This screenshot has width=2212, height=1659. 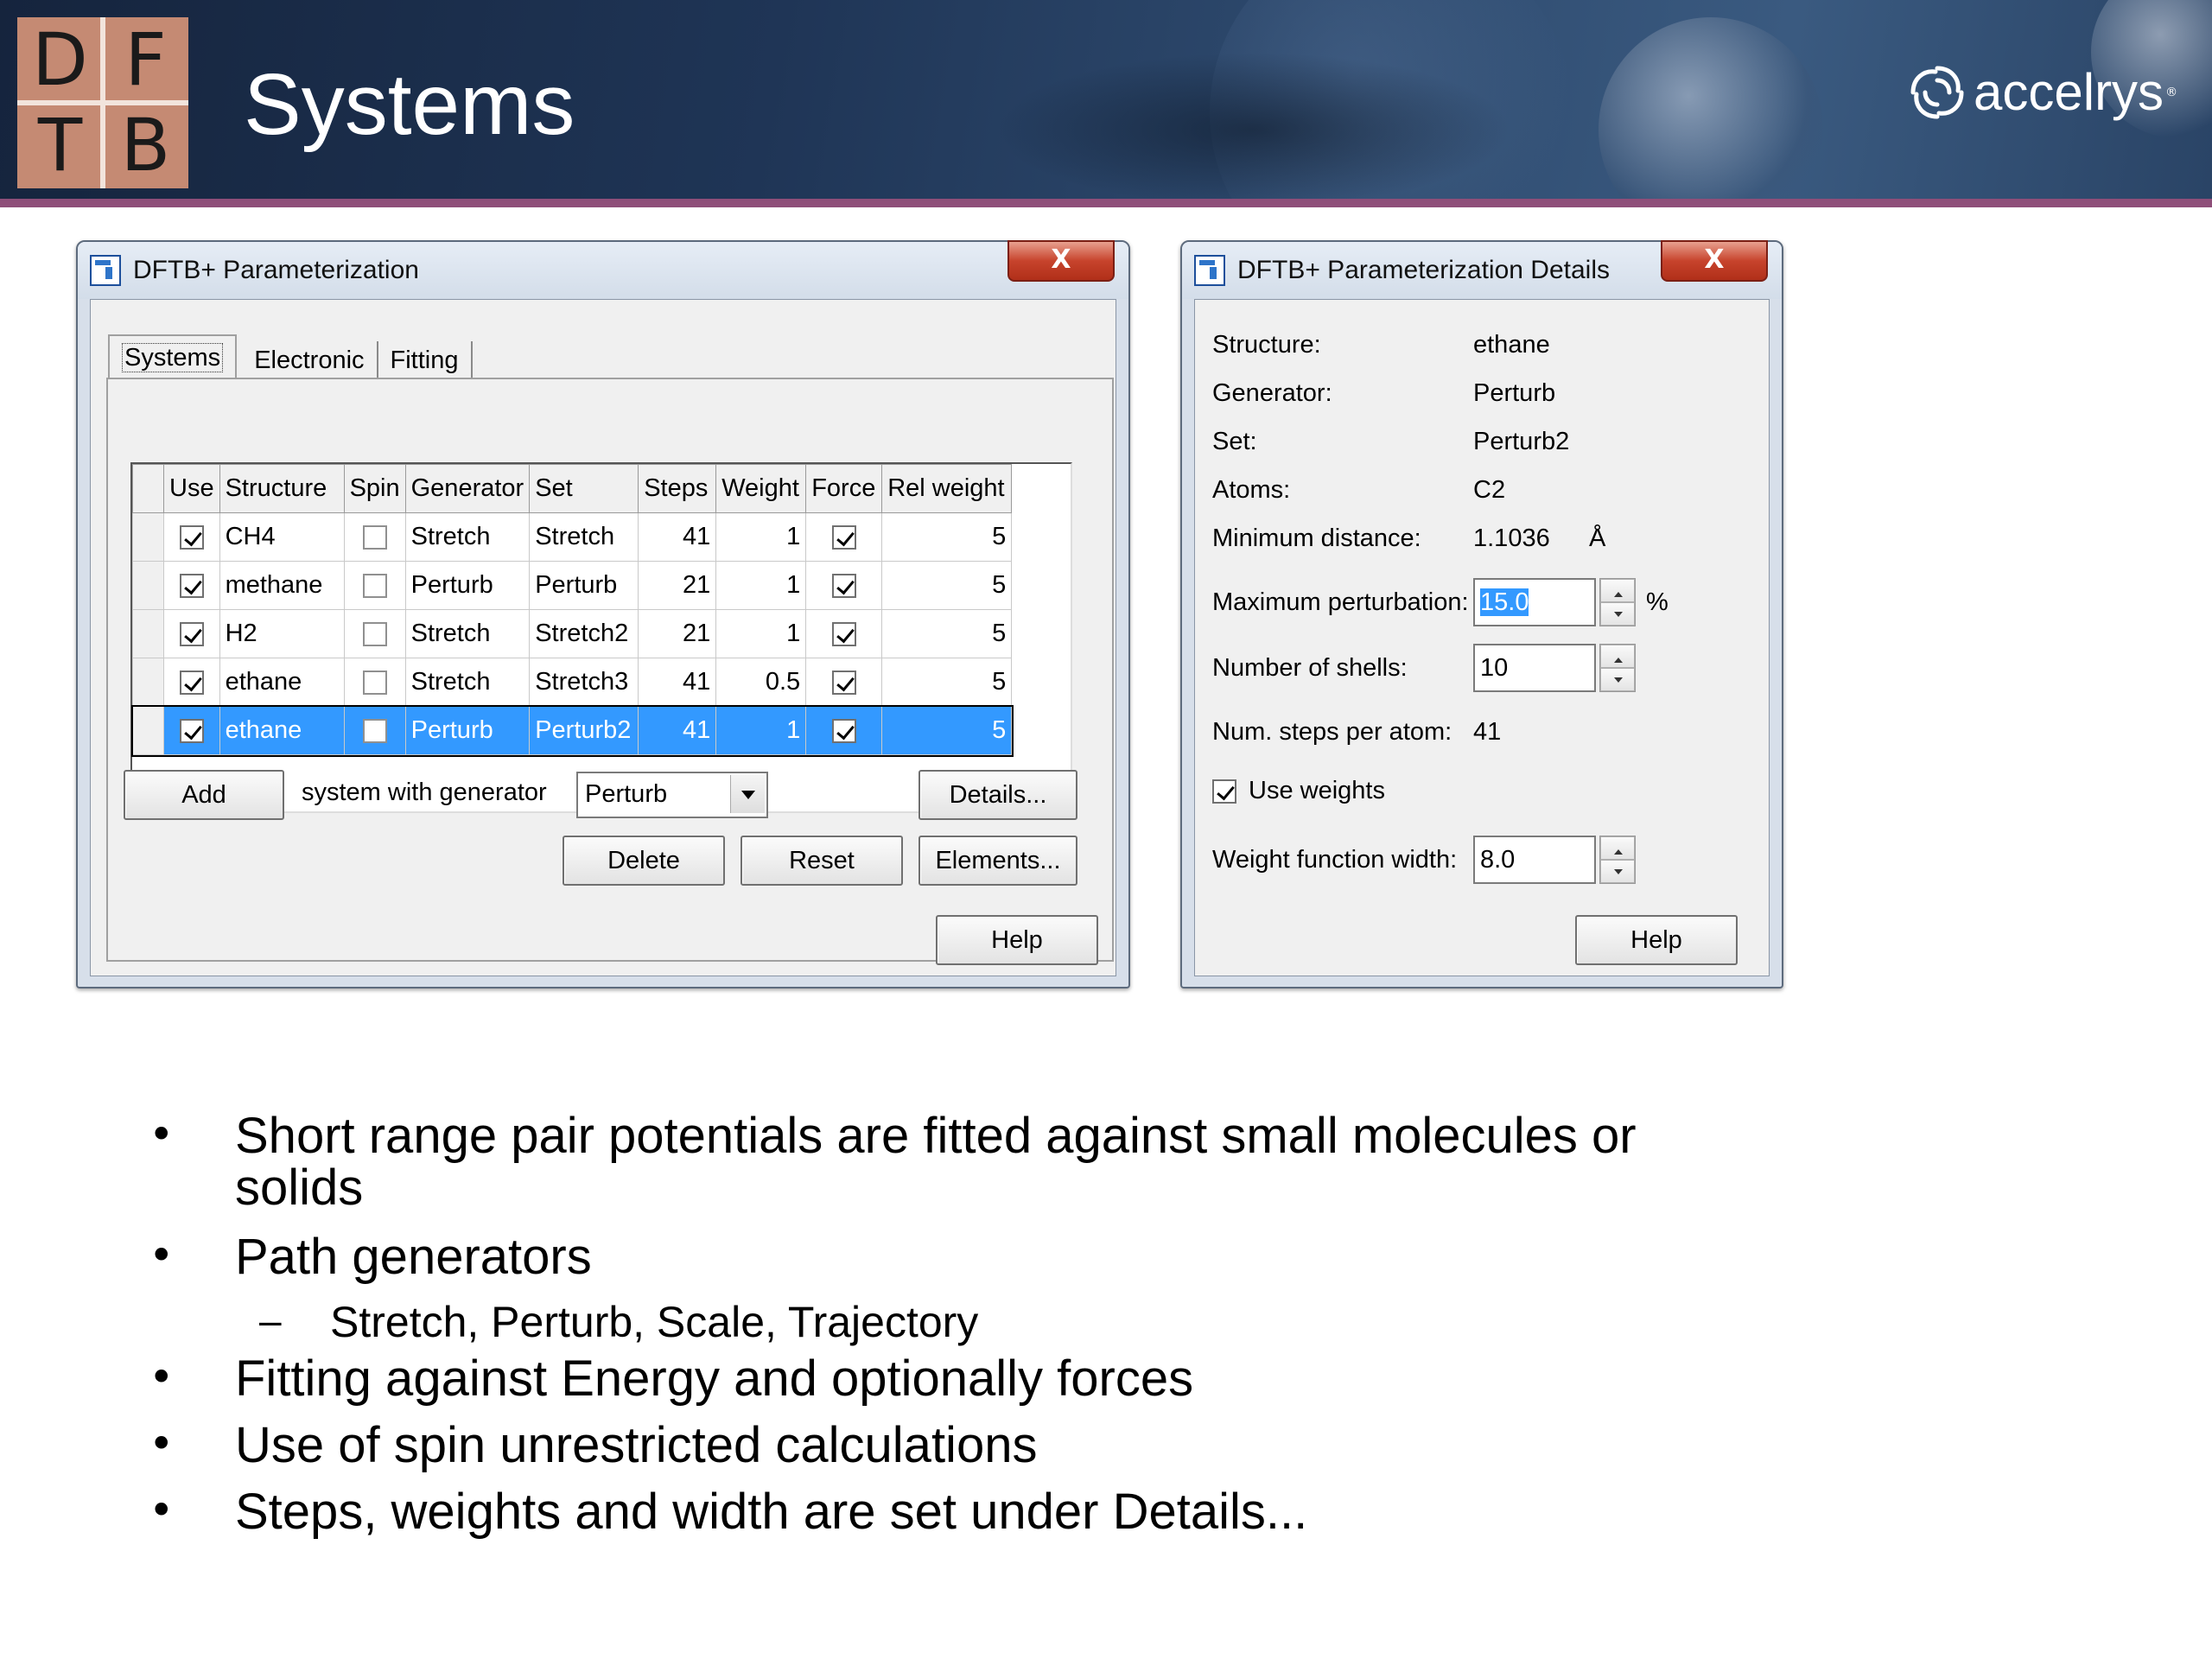 What do you see at coordinates (1656, 940) in the screenshot?
I see `help-button: Help` at bounding box center [1656, 940].